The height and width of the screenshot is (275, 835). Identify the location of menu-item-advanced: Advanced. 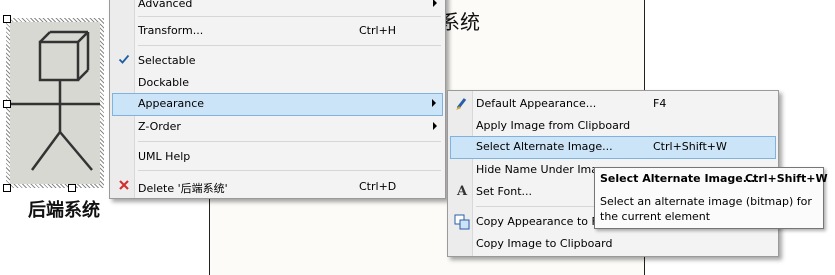
(277, 7).